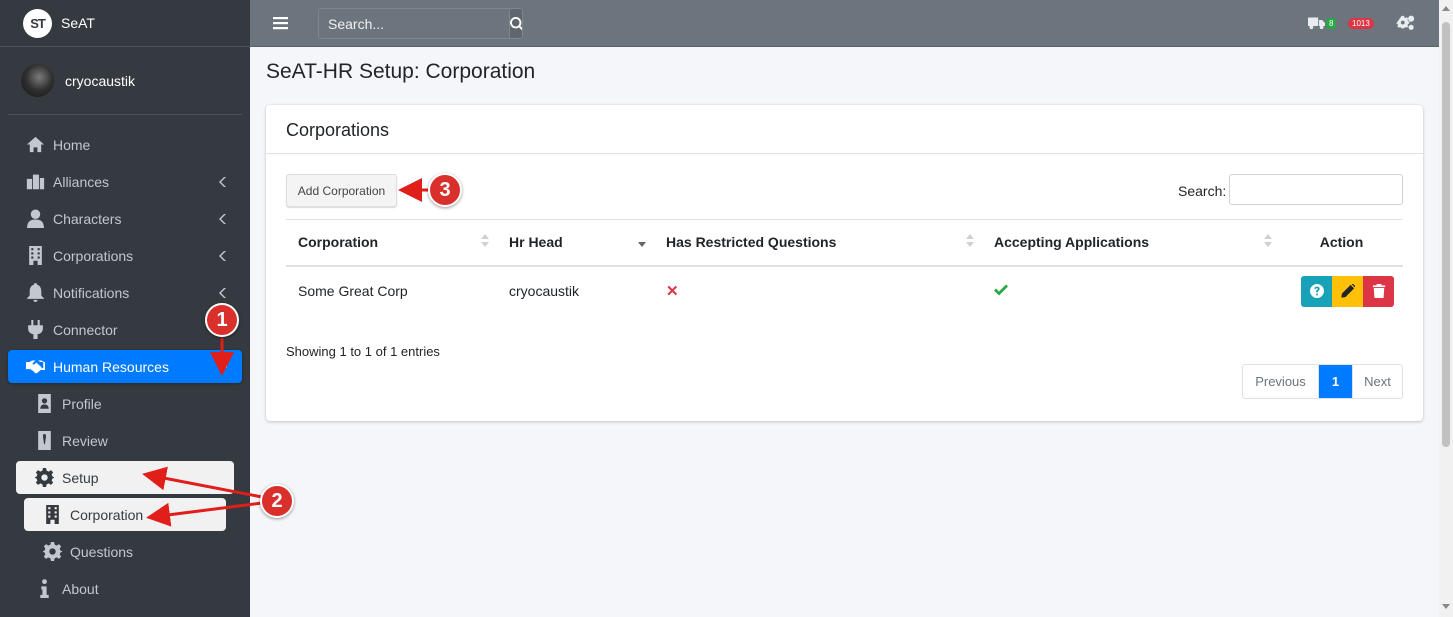  Describe the element at coordinates (1001, 291) in the screenshot. I see `check-icon` at that location.